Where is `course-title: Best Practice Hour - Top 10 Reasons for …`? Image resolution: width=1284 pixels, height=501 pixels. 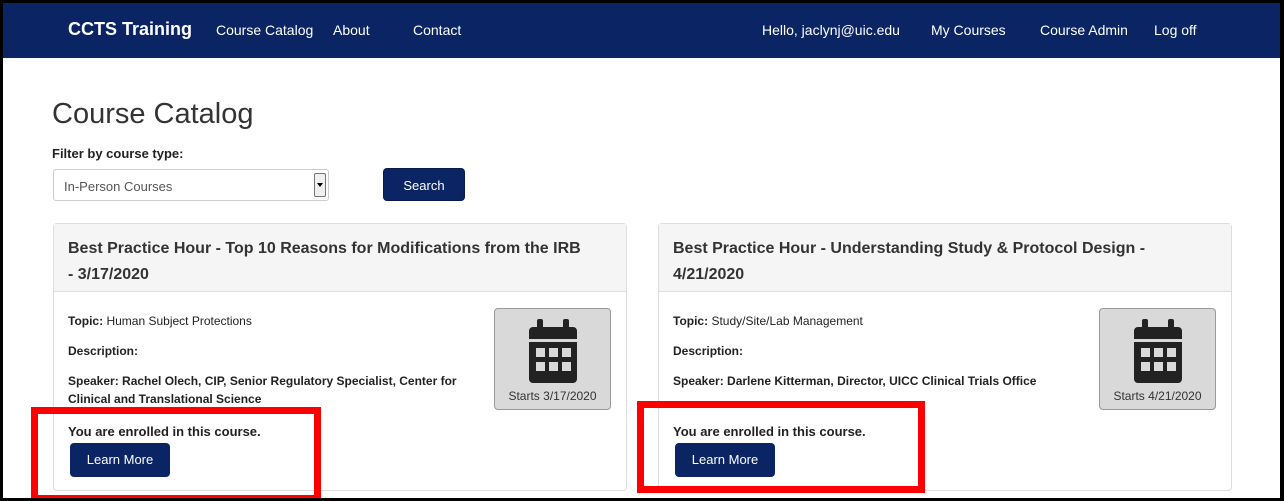
course-title: Best Practice Hour - Top 10 Reasons for … is located at coordinates (324, 261).